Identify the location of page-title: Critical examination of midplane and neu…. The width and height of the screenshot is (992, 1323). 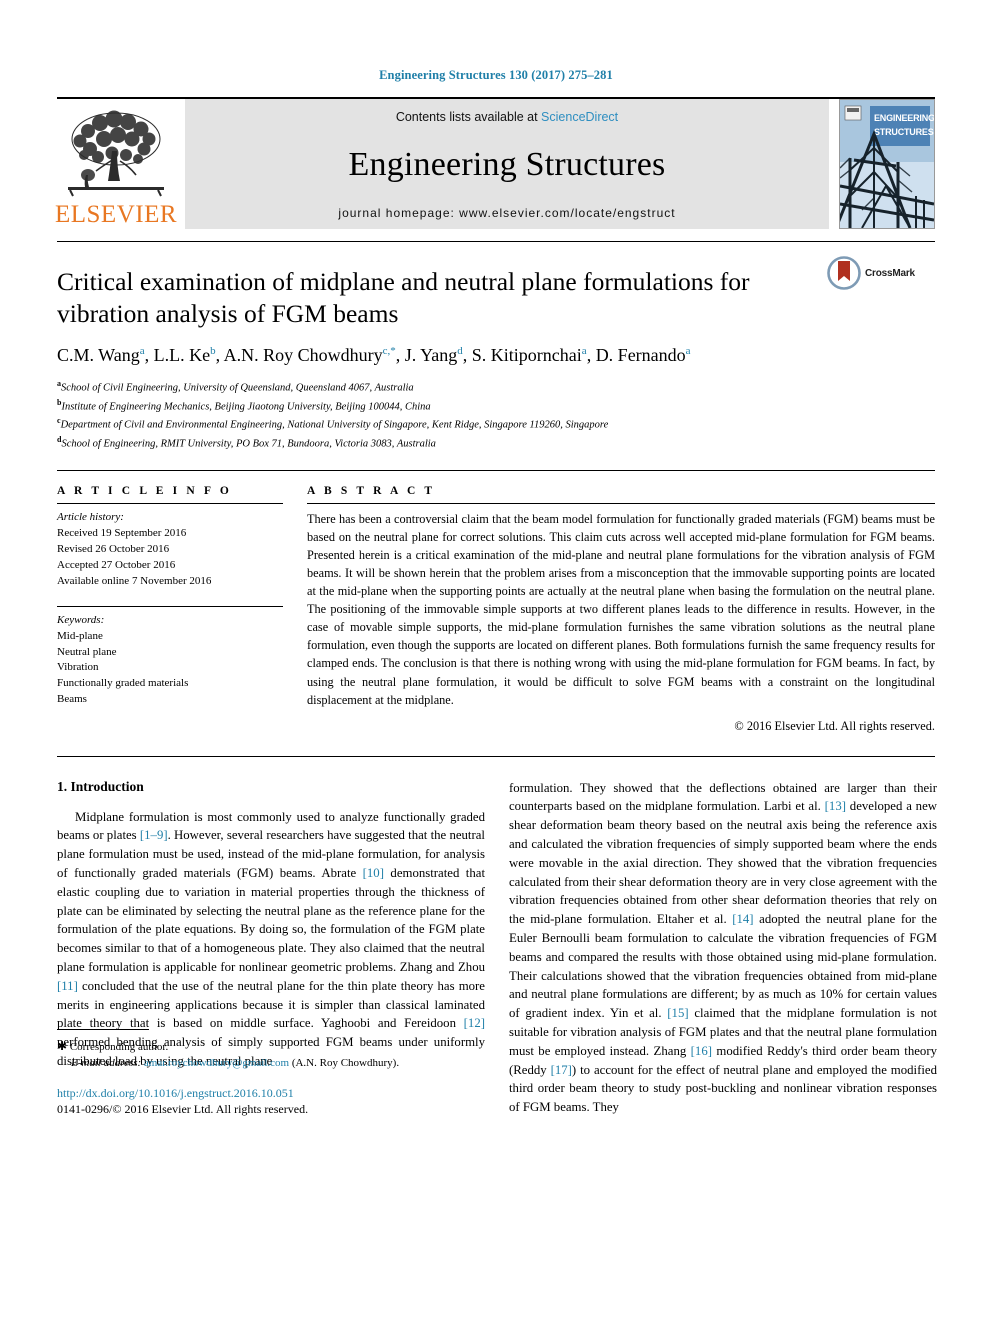
(403, 297).